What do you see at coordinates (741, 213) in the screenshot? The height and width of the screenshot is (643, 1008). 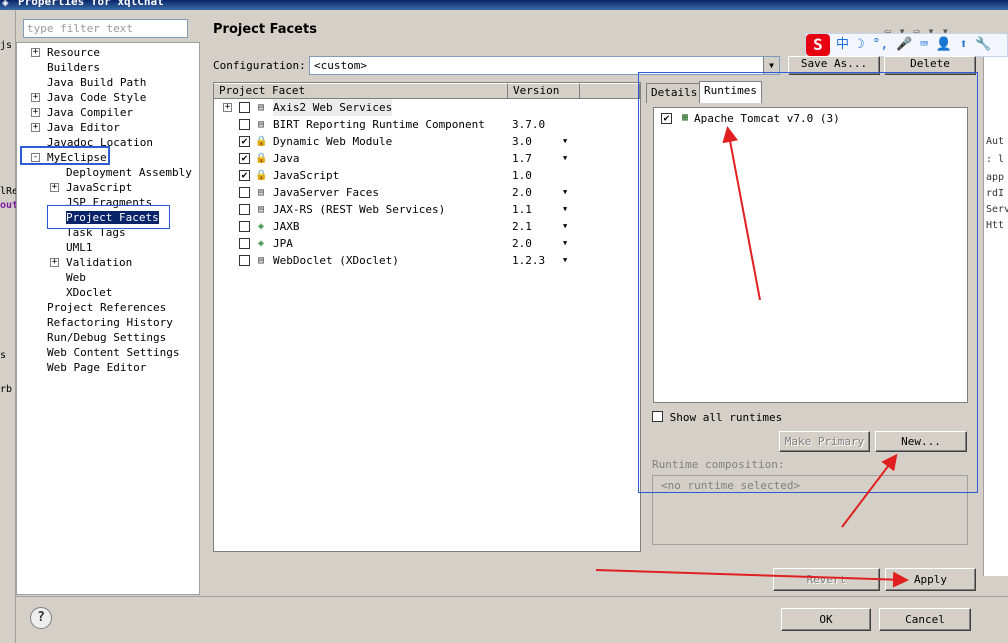 I see `arrow-to-tomcat` at bounding box center [741, 213].